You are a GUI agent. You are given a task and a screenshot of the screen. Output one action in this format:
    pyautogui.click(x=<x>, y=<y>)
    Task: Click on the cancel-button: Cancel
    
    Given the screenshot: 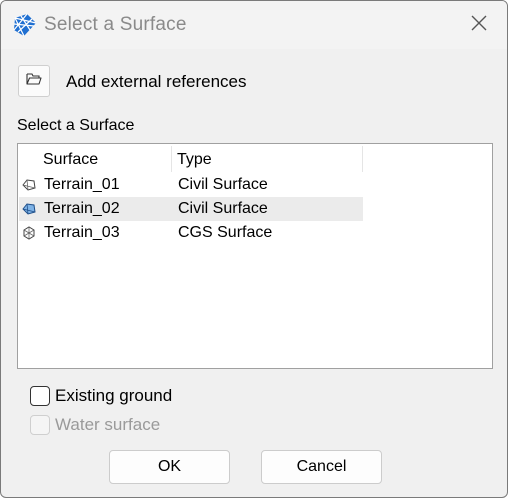 What is the action you would take?
    pyautogui.click(x=321, y=467)
    